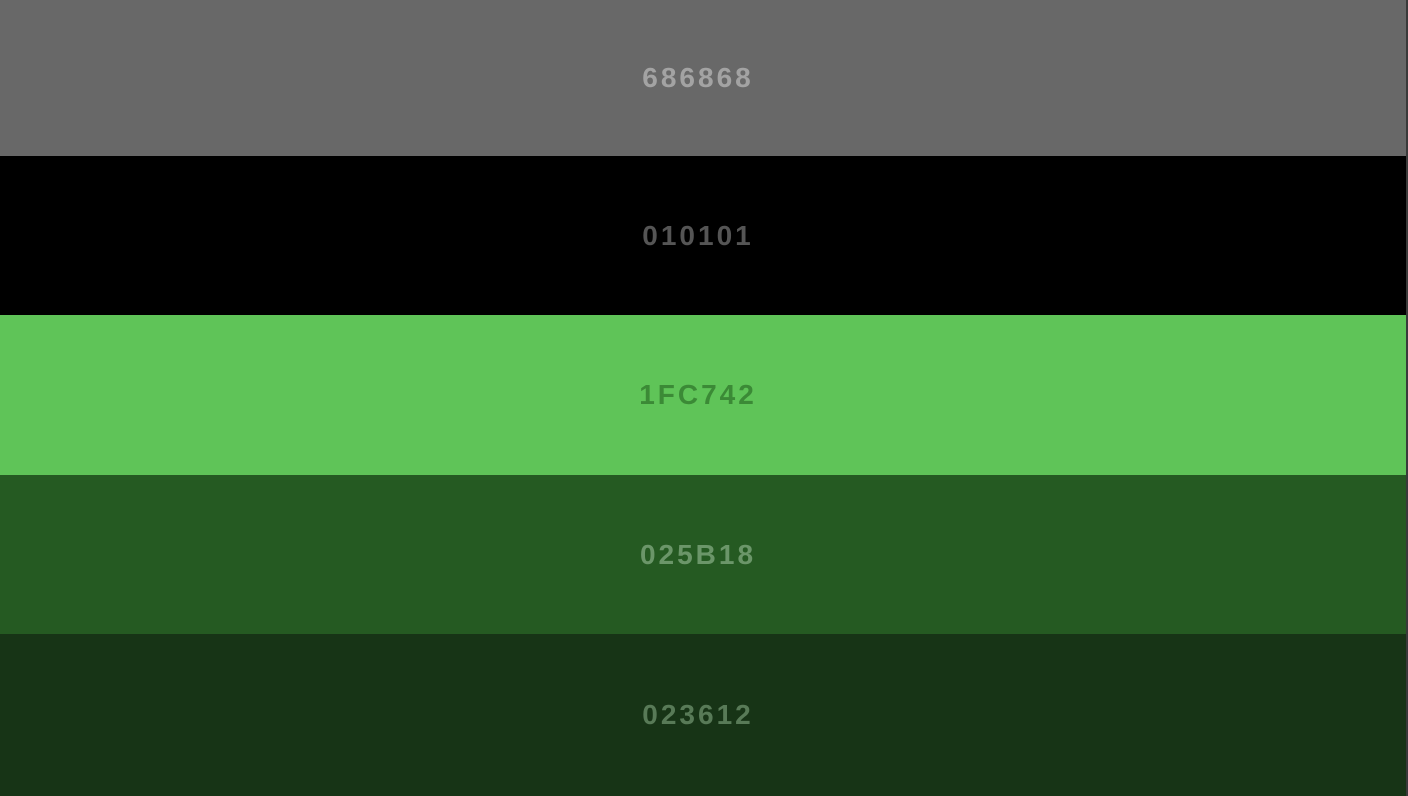 The height and width of the screenshot is (796, 1408). Describe the element at coordinates (698, 235) in the screenshot. I see `swatch-hex-label: 010101` at that location.